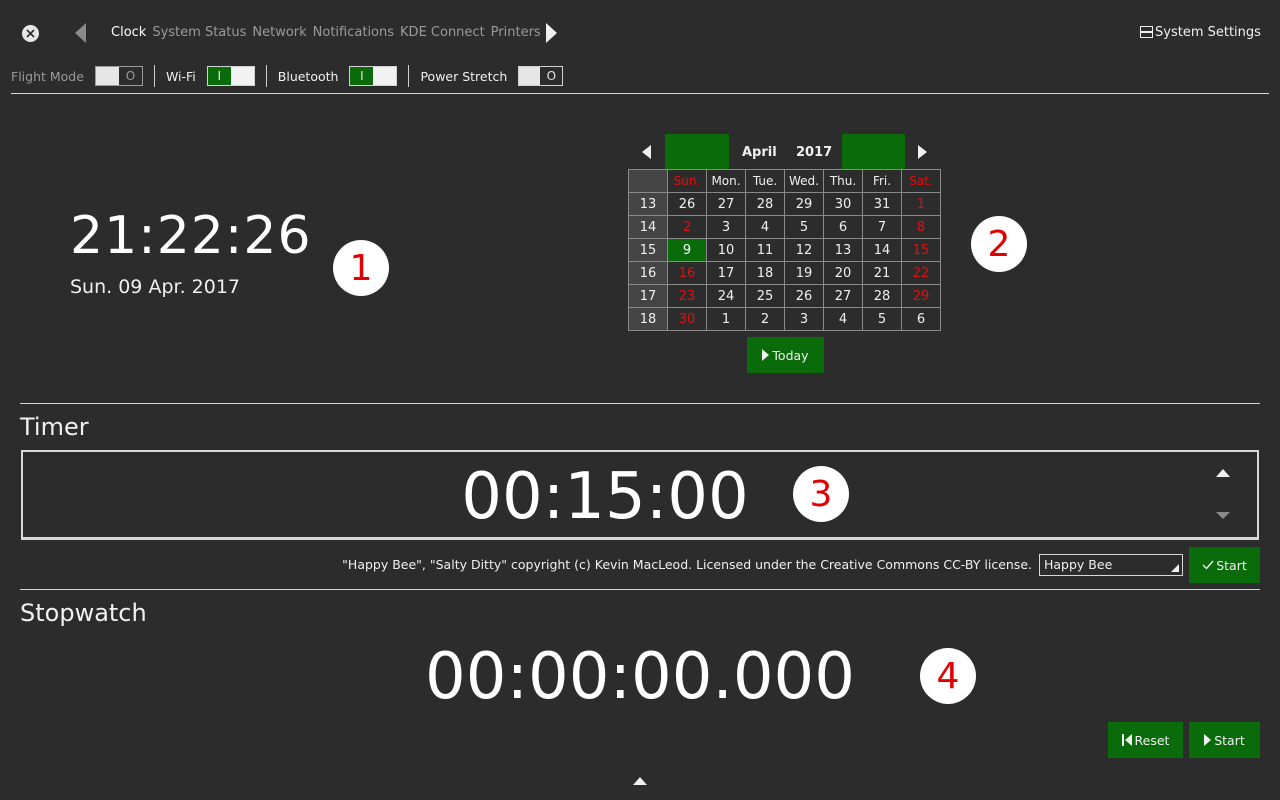 The image size is (1280, 800). Describe the element at coordinates (697, 152) in the screenshot. I see `month-selector` at that location.